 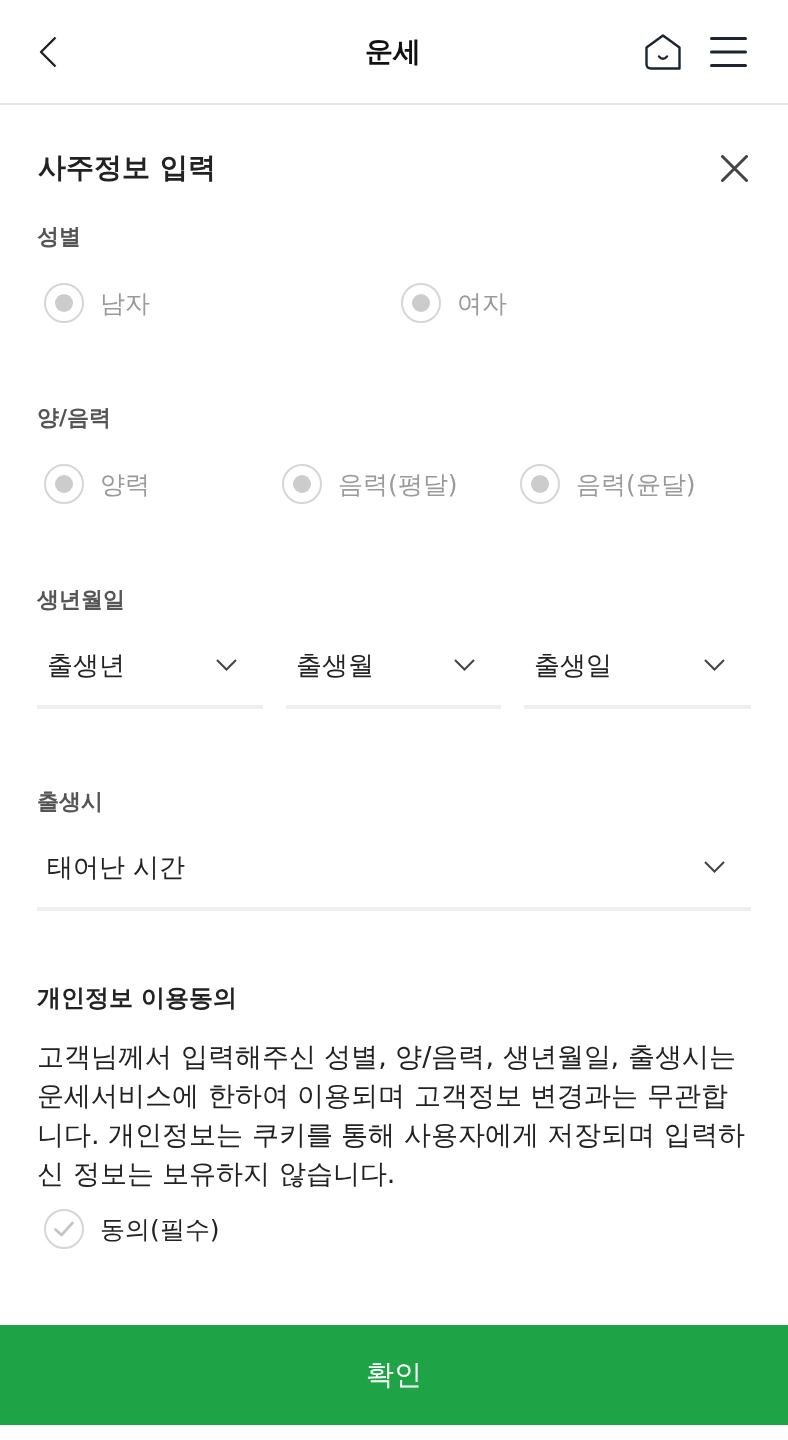 What do you see at coordinates (734, 168) in the screenshot?
I see `close-icon` at bounding box center [734, 168].